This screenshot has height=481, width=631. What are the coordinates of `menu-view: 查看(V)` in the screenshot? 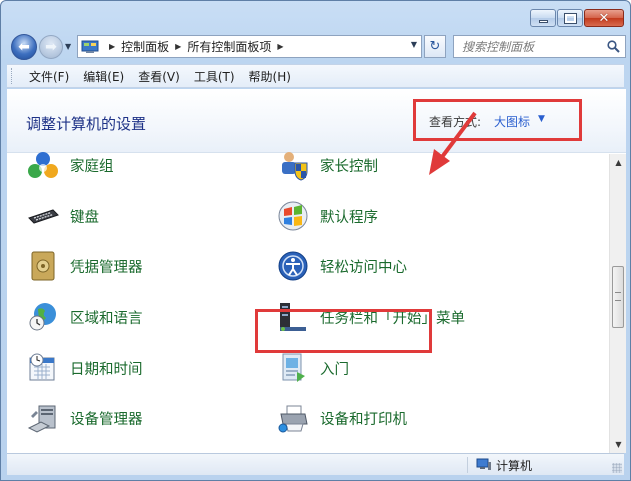 It's located at (159, 76).